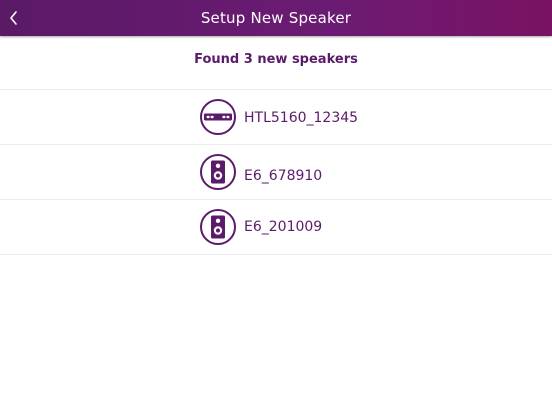  I want to click on soundbar-icon, so click(218, 117).